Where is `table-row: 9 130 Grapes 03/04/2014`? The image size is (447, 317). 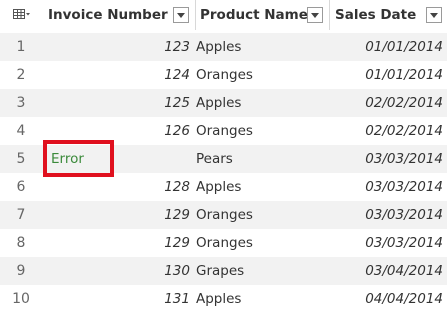 table-row: 9 130 Grapes 03/04/2014 is located at coordinates (223, 271).